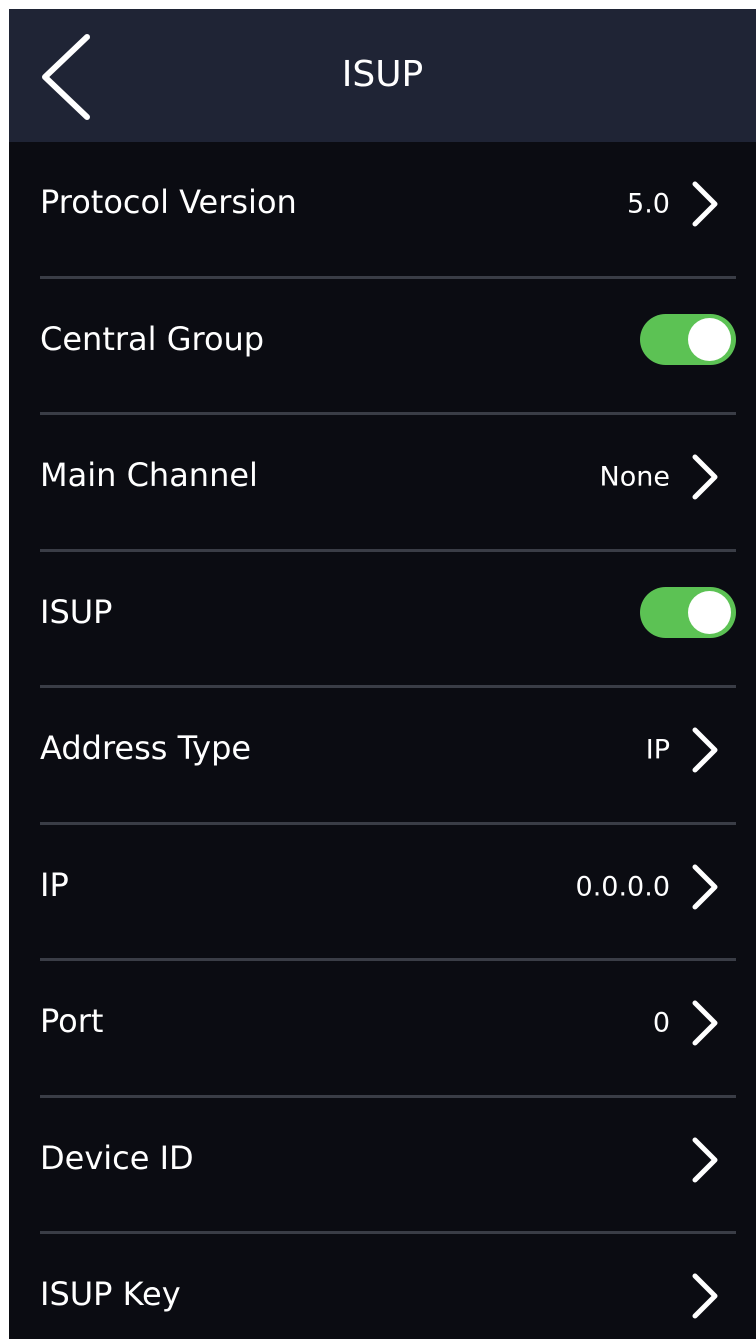 The image size is (756, 1339). What do you see at coordinates (661, 1023) in the screenshot?
I see `setting-value: 0` at bounding box center [661, 1023].